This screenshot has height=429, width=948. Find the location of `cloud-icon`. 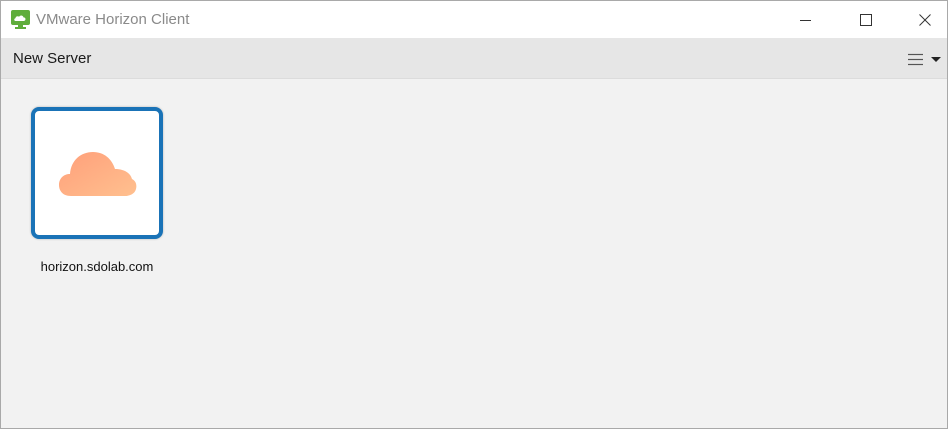

cloud-icon is located at coordinates (98, 174).